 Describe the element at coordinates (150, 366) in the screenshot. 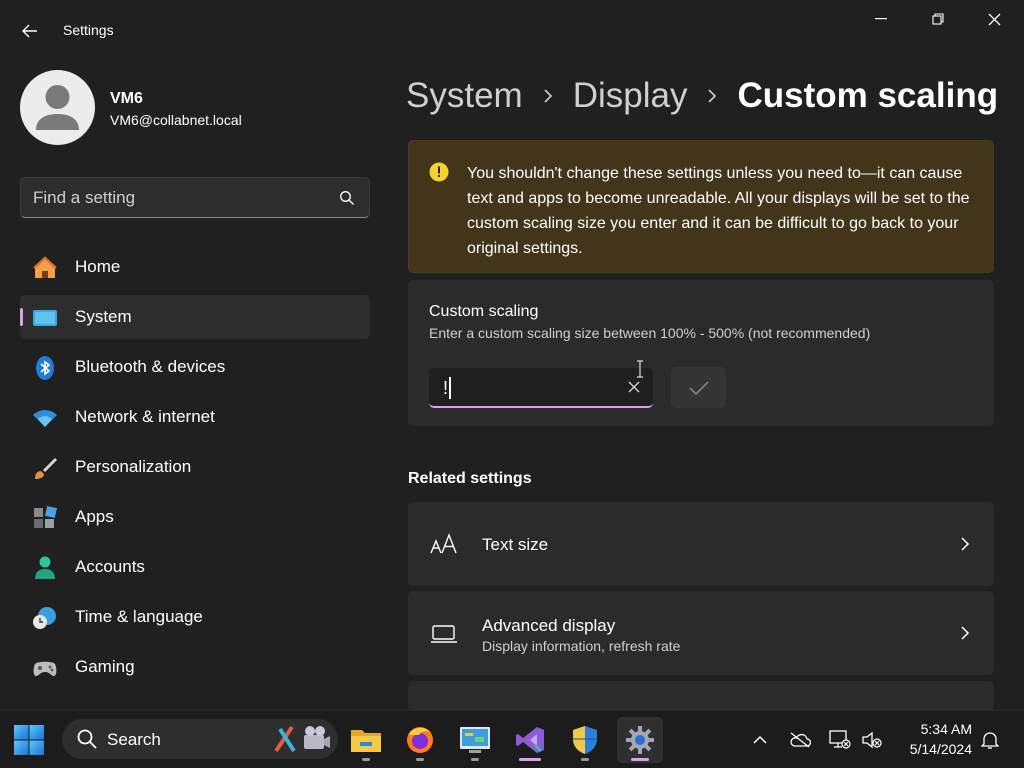

I see `sidebar-item-label: Bluetooth & devices` at that location.